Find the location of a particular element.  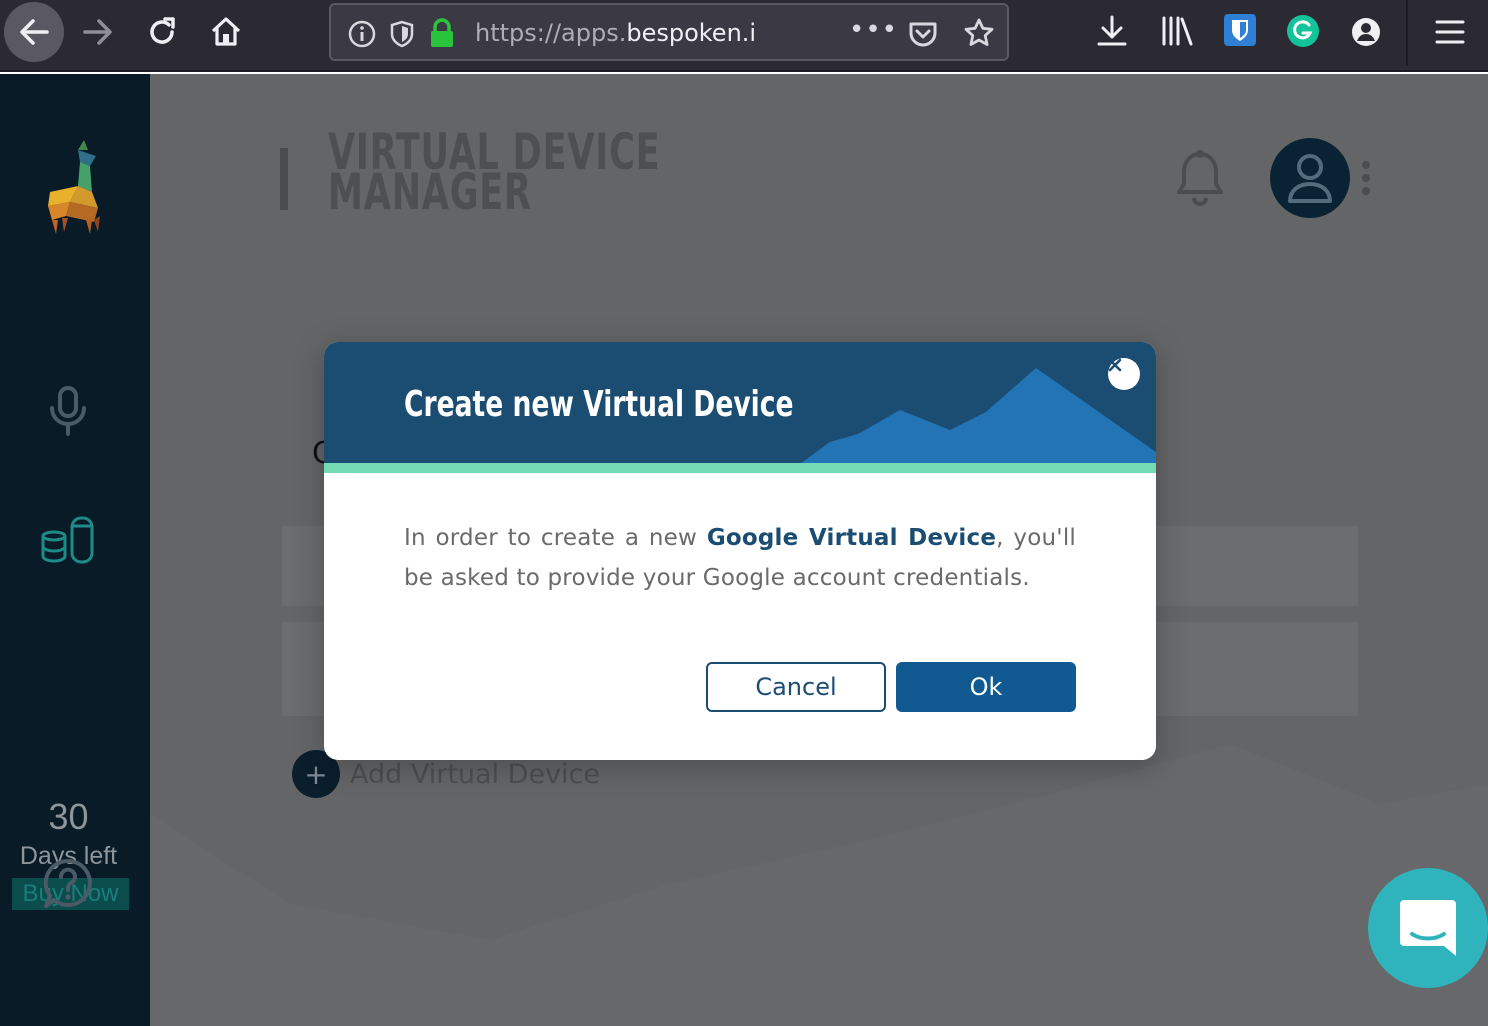

reload-icon is located at coordinates (162, 30).